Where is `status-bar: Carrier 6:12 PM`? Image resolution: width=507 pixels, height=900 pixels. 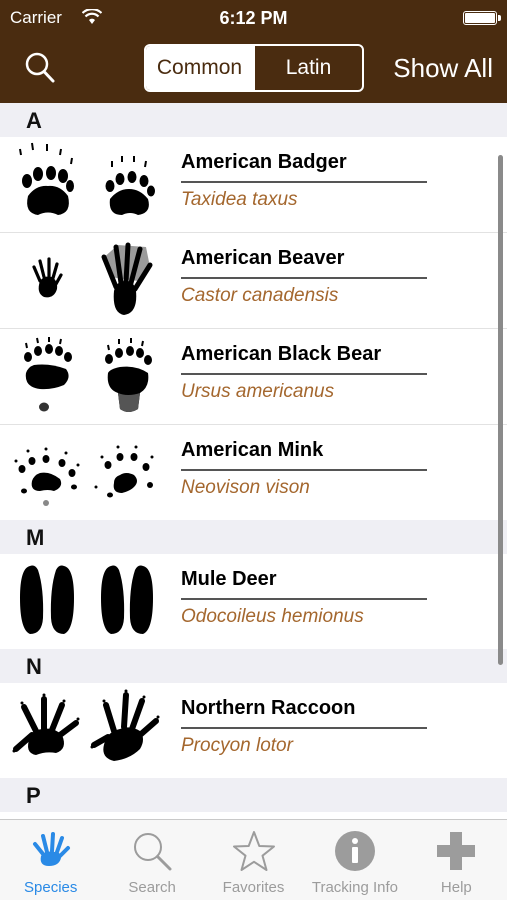 status-bar: Carrier 6:12 PM is located at coordinates (253, 18).